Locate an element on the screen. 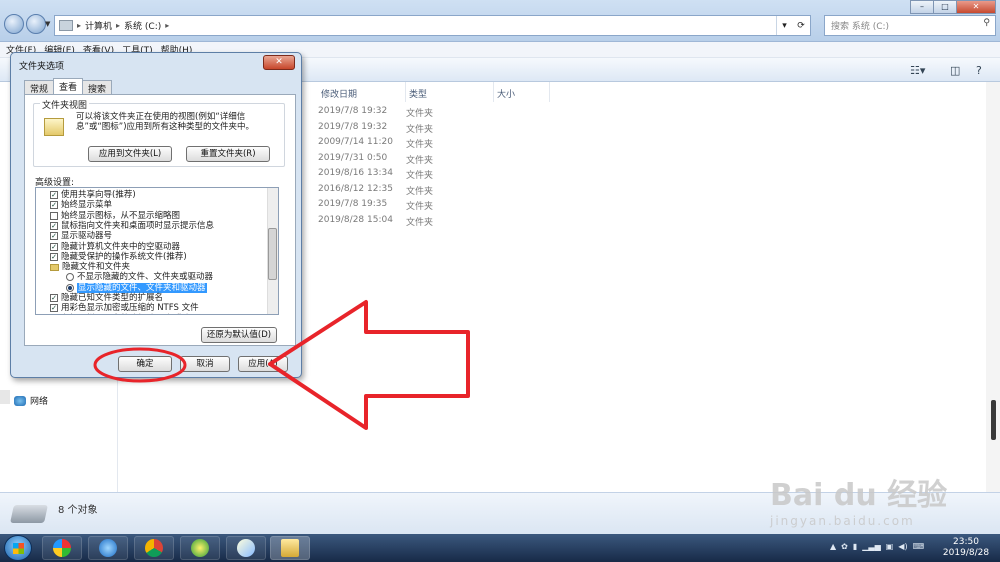  minimize-button: – is located at coordinates (922, 7).